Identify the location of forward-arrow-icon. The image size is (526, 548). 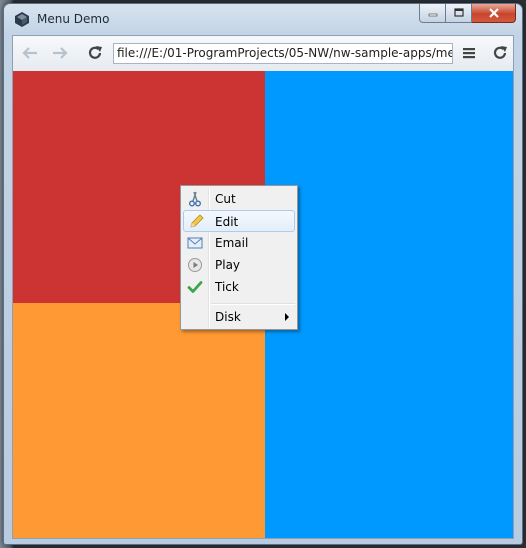
(60, 53).